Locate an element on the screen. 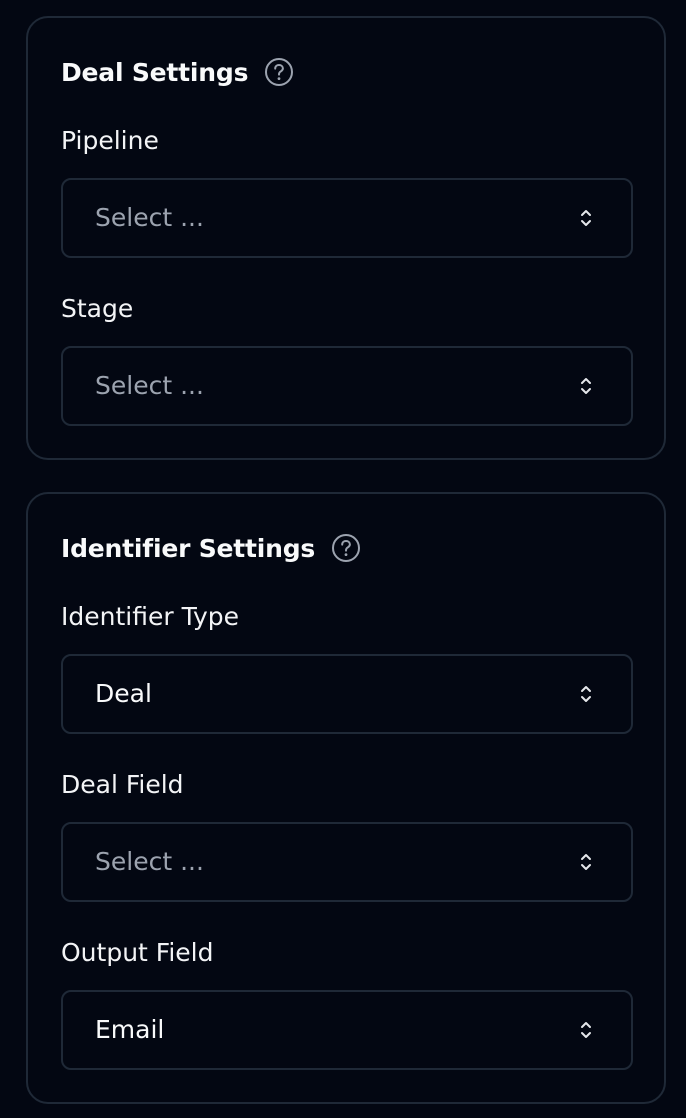 This screenshot has height=1118, width=686. output-field-select-value: Email is located at coordinates (130, 1029).